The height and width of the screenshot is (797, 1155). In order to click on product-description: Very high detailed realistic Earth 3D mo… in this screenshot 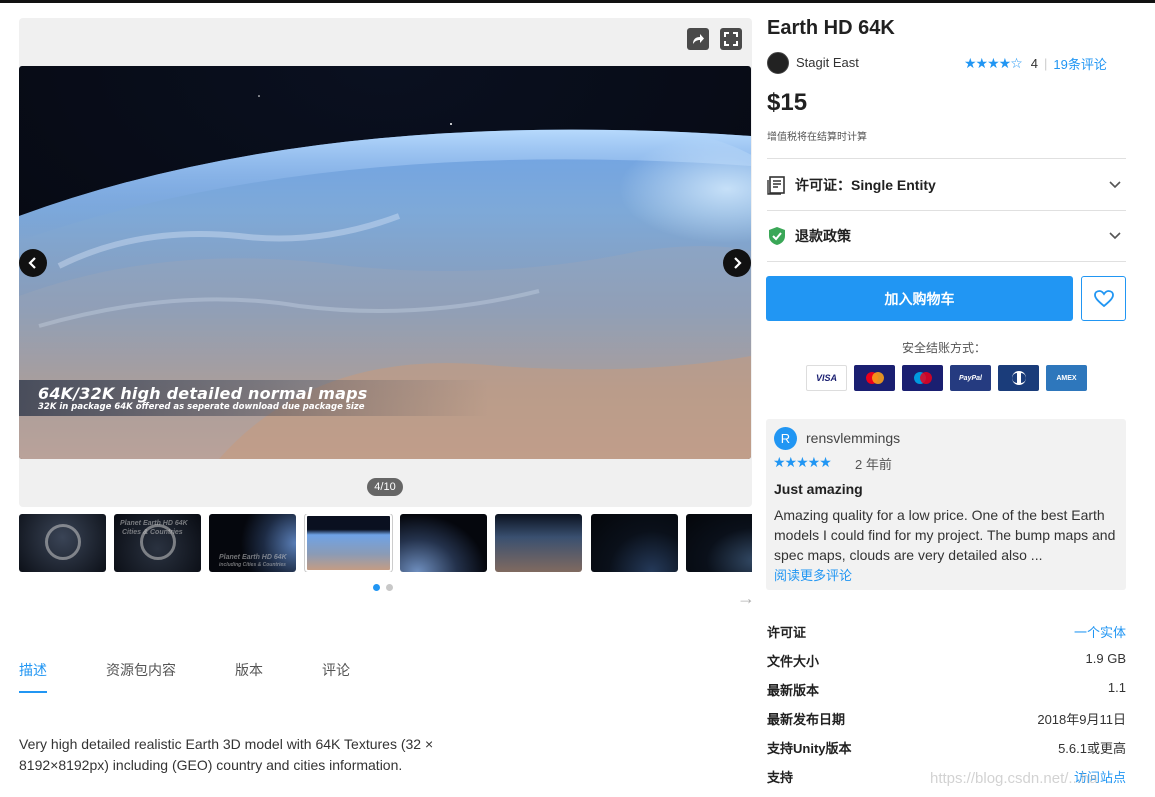, I will do `click(226, 754)`.